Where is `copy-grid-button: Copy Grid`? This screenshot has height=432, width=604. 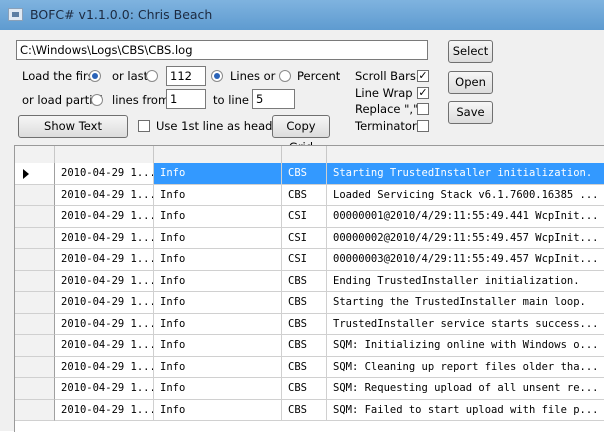 copy-grid-button: Copy Grid is located at coordinates (301, 134).